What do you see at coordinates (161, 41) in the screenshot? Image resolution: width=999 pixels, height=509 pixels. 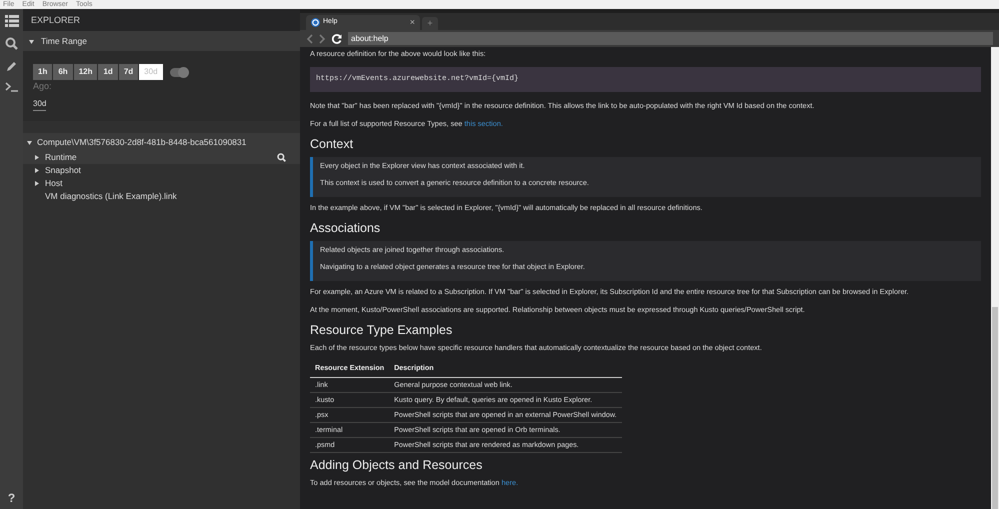 I see `section-header: Time Range` at bounding box center [161, 41].